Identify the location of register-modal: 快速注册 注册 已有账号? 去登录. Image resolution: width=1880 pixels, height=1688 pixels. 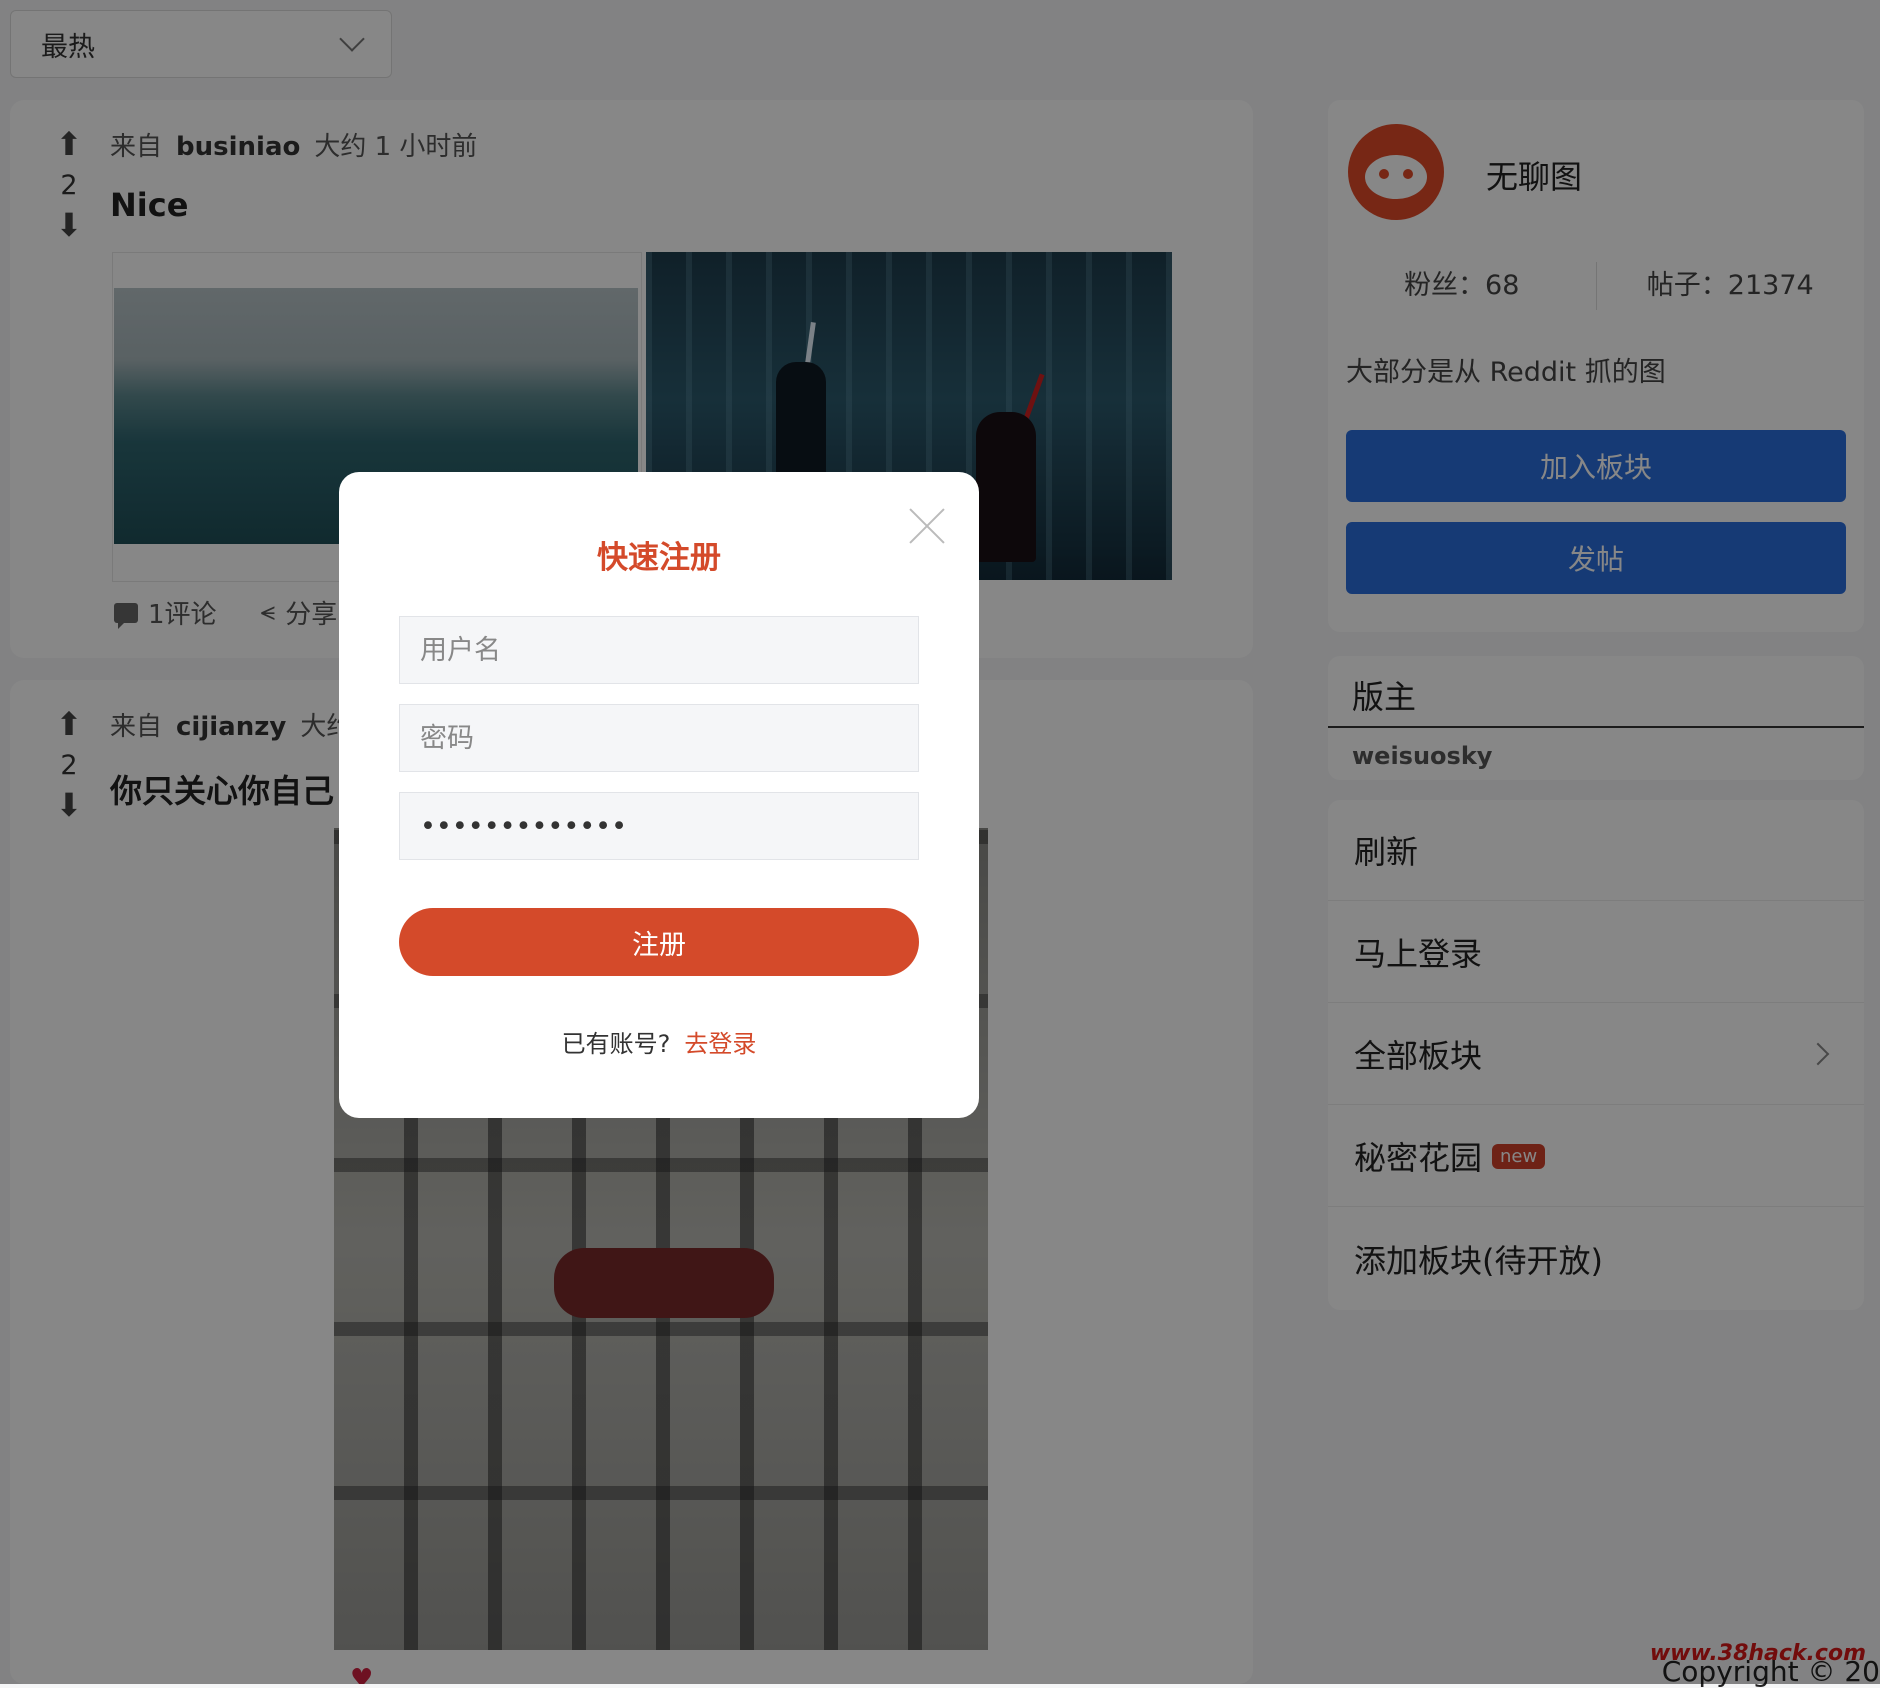
(659, 795).